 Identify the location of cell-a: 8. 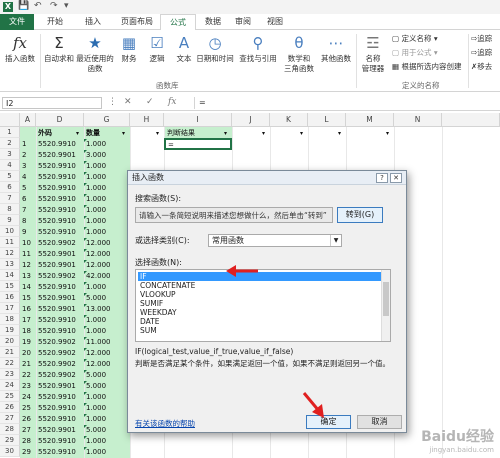
(24, 221).